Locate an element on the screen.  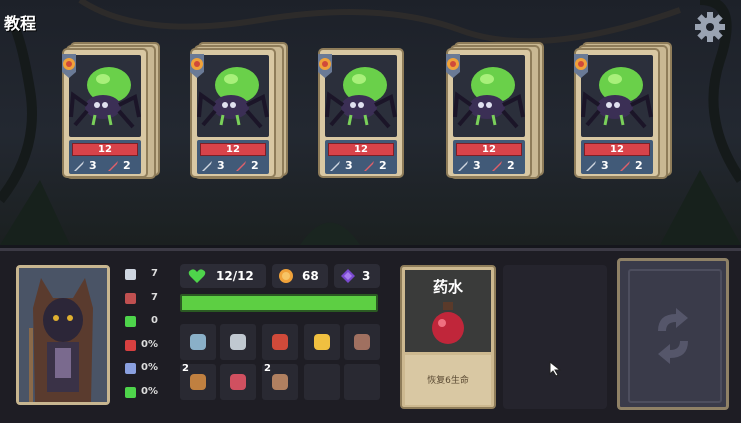
round-shield-icon is located at coordinates (362, 342).